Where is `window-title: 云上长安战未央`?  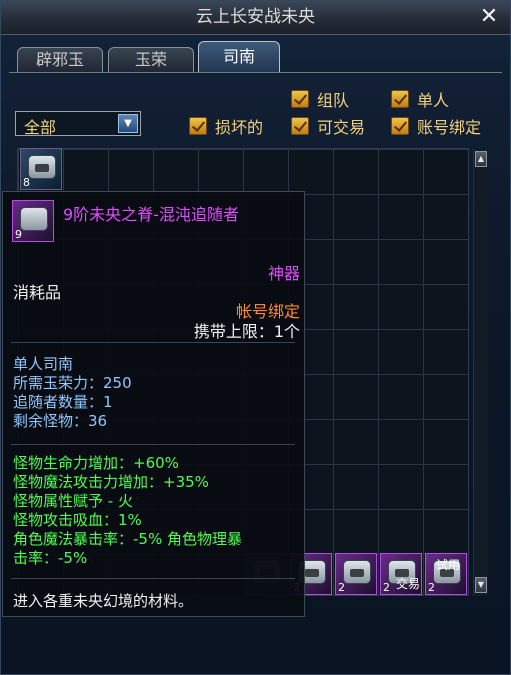 window-title: 云上长安战未央 is located at coordinates (255, 17).